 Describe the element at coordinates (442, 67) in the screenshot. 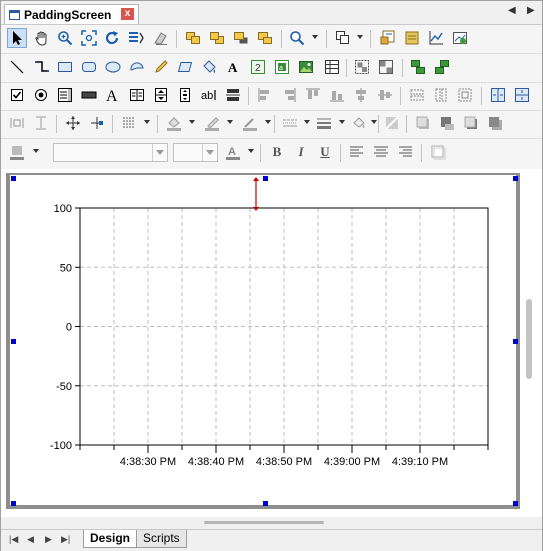

I see `distribute-objects-icon` at that location.